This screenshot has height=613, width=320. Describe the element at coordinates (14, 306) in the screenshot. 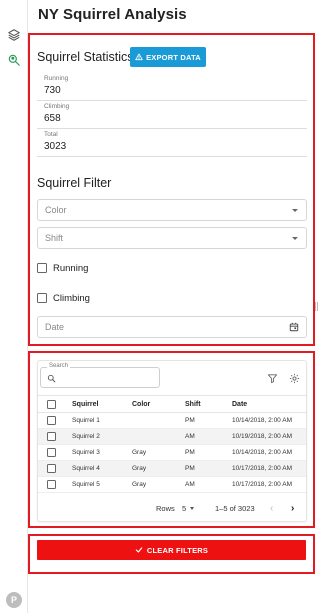

I see `left-rail: P` at that location.